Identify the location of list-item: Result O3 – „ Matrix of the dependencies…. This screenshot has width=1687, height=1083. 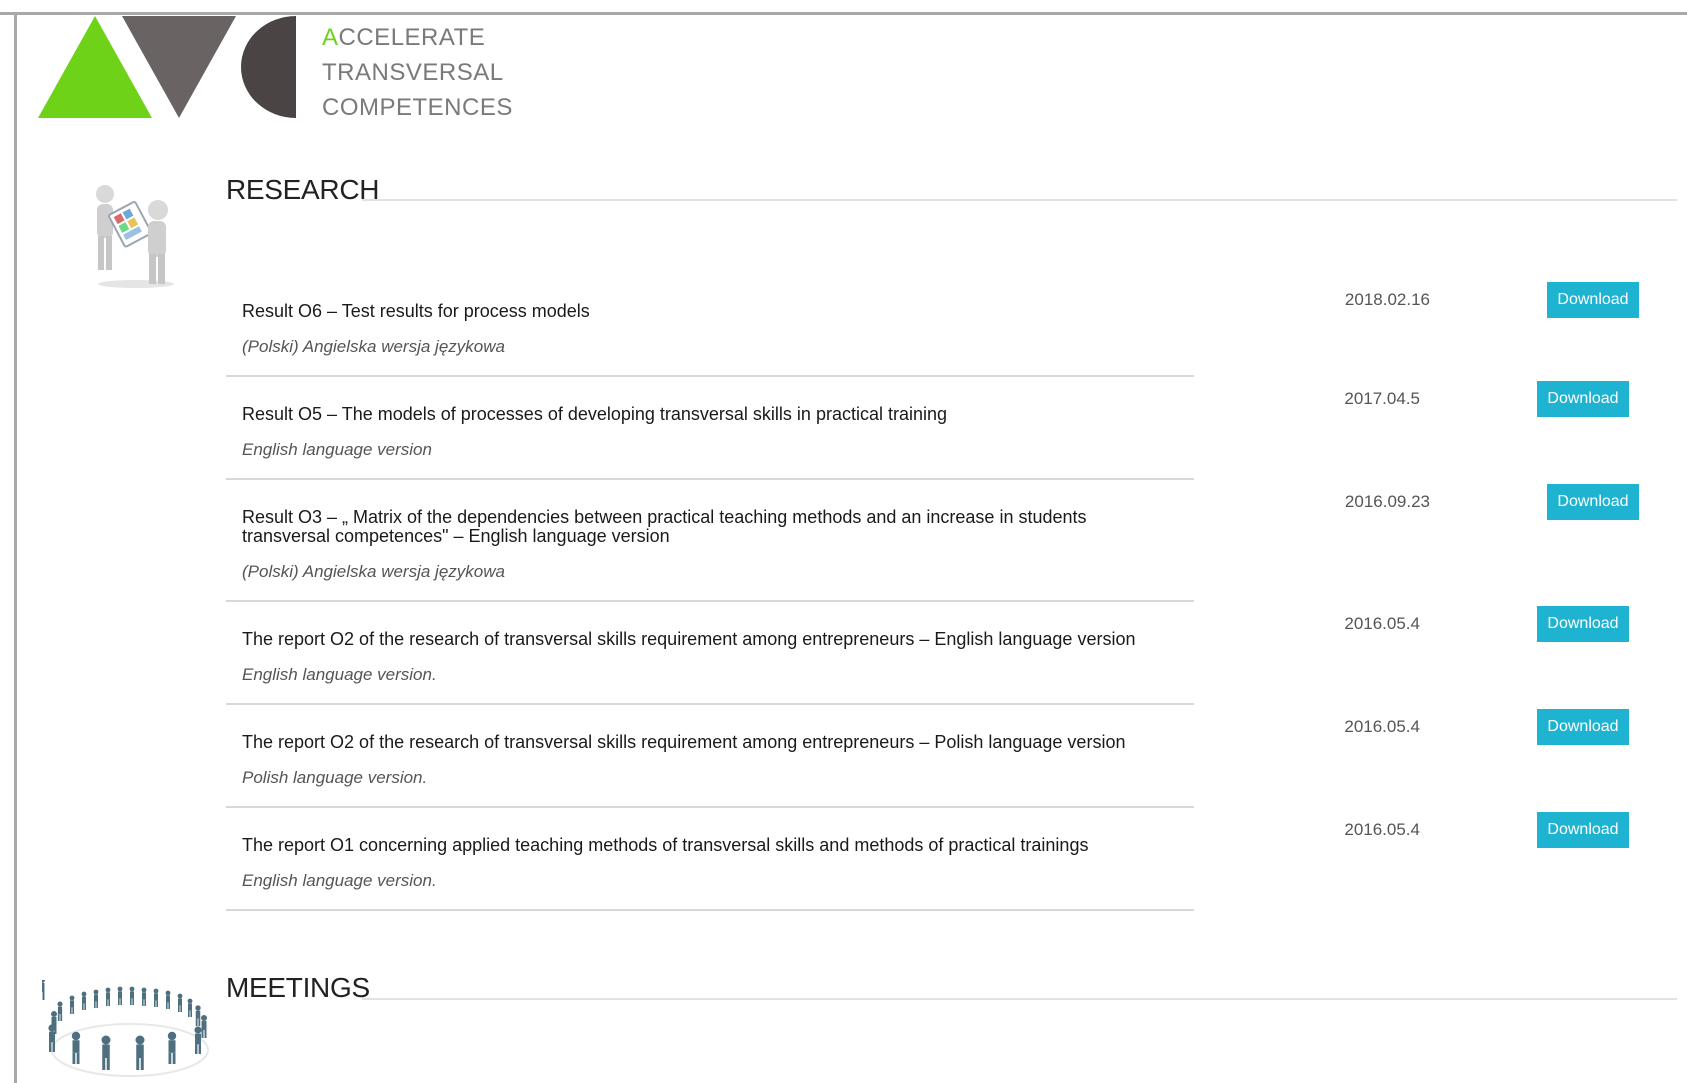
(932, 541).